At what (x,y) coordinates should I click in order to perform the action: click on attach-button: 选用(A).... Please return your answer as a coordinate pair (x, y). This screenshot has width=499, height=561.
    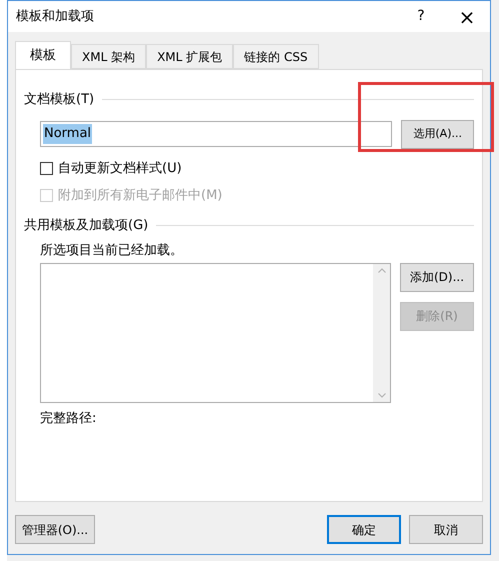
    Looking at the image, I should click on (437, 134).